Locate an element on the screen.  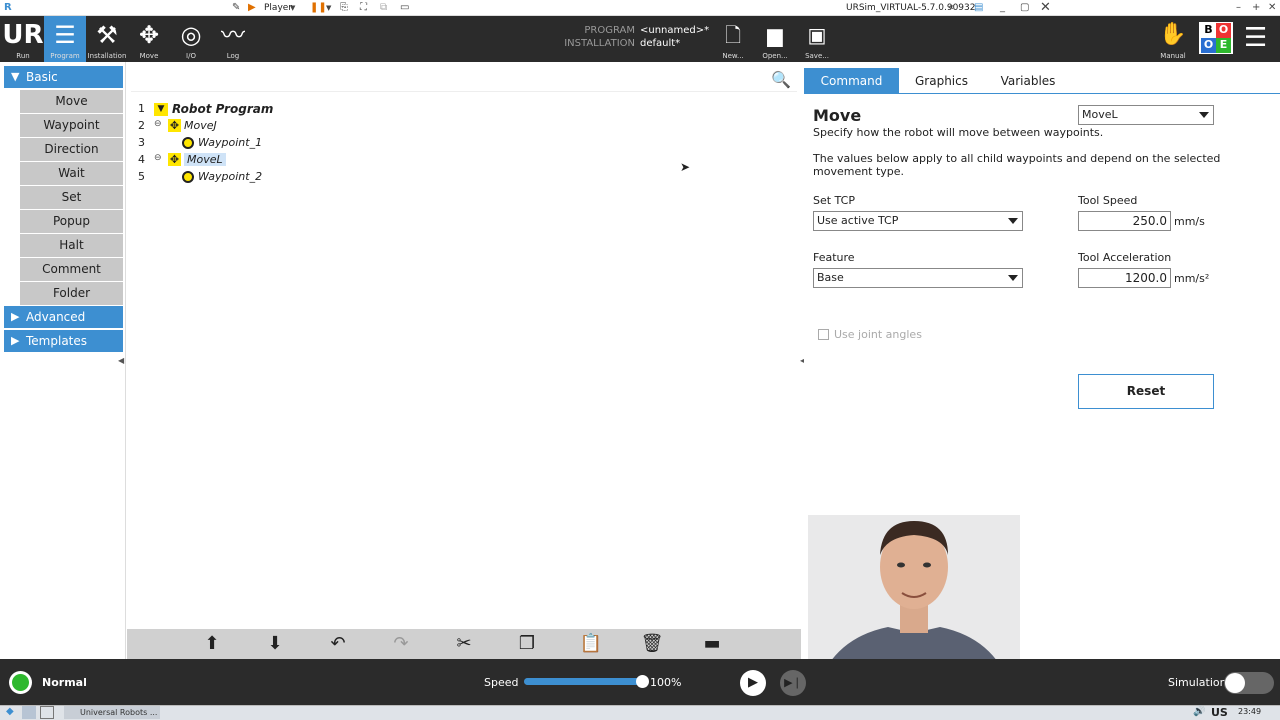
step-button: ▶❘ is located at coordinates (793, 683).